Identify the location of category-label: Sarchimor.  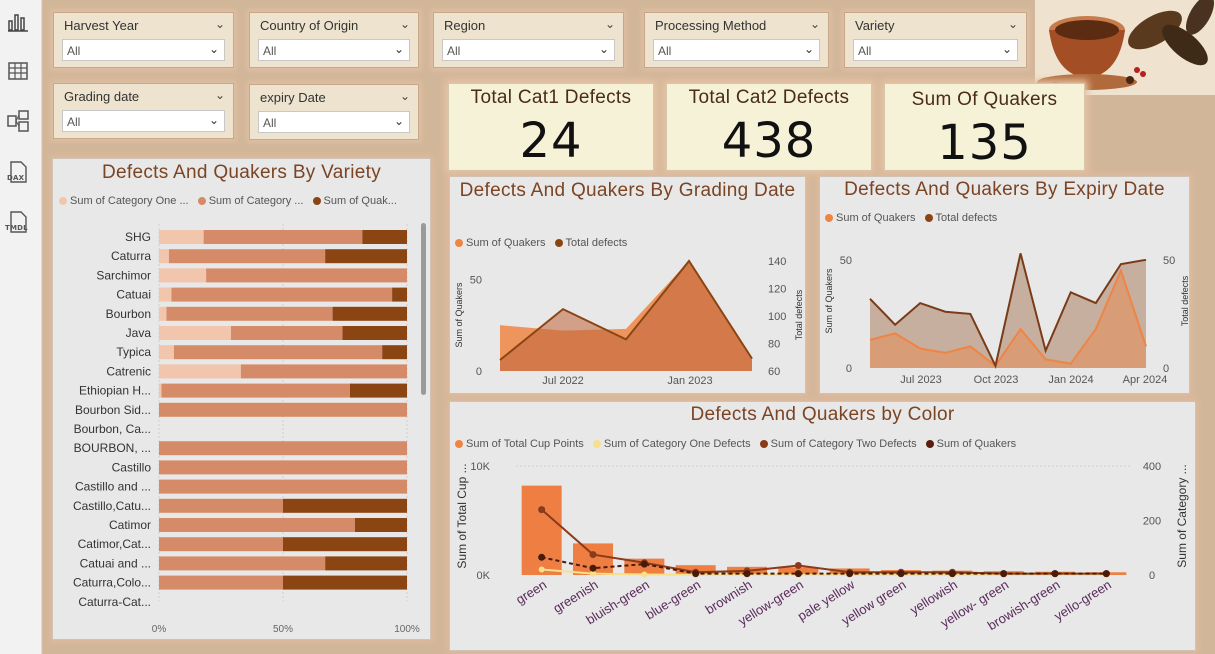
(123, 275).